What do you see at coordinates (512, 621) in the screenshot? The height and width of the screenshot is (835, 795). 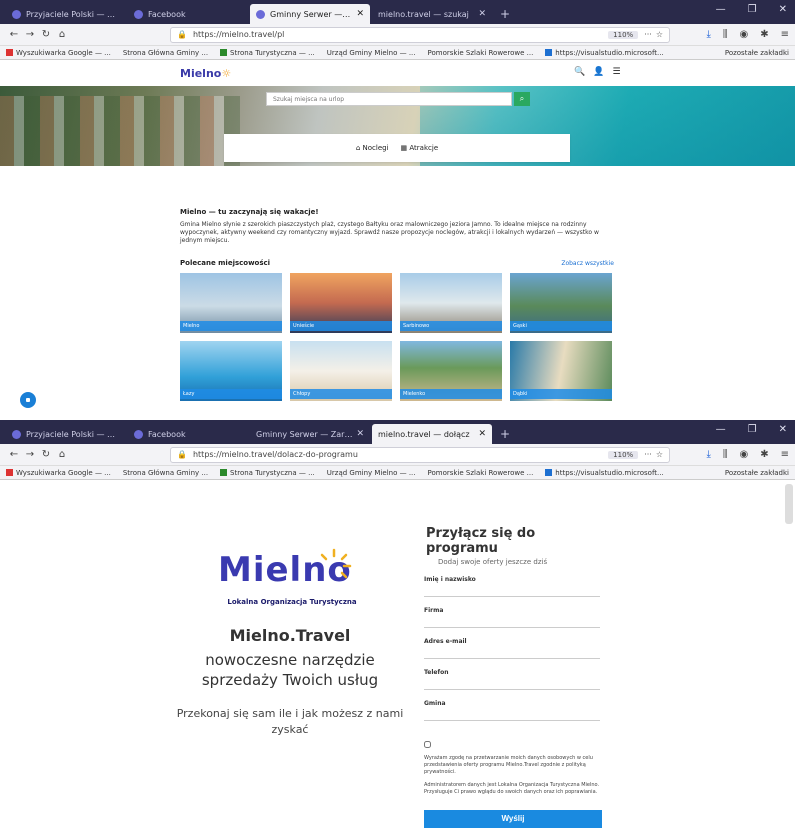 I see `company-input` at bounding box center [512, 621].